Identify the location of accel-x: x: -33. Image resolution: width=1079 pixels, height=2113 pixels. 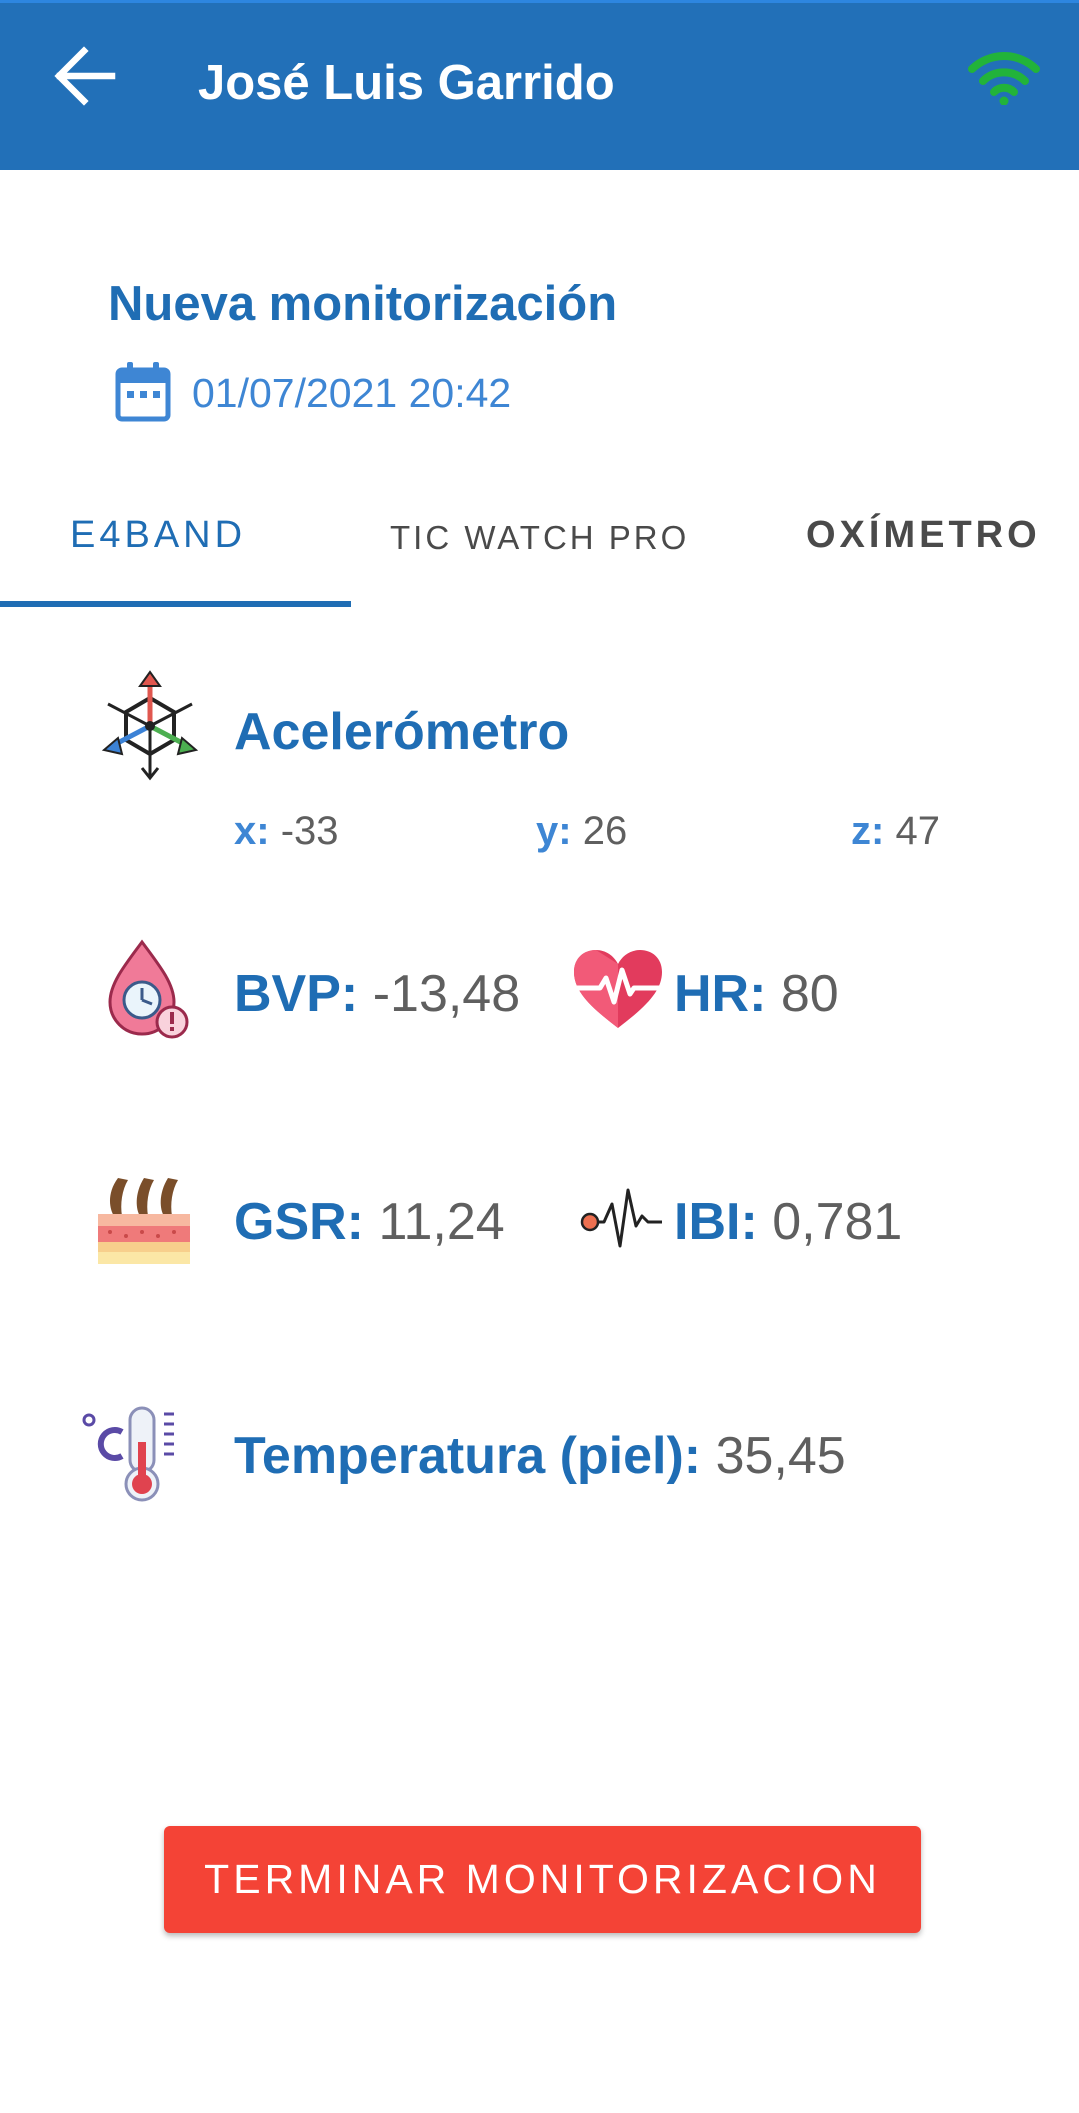
(286, 831).